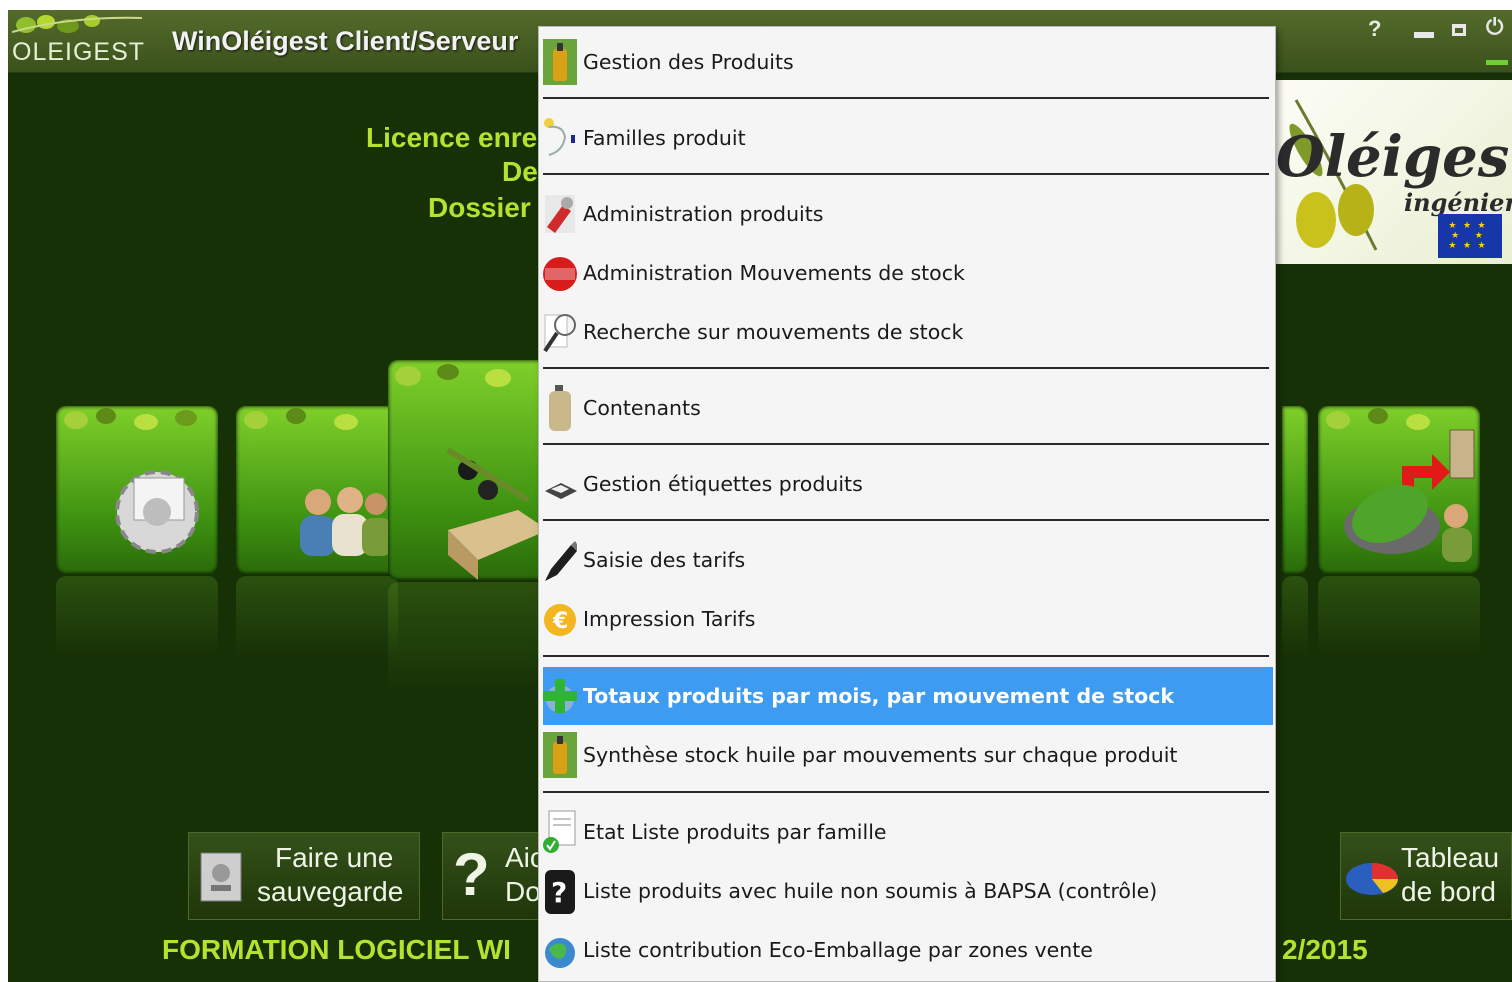 This screenshot has height=982, width=1512. What do you see at coordinates (157, 512) in the screenshot?
I see `gear-icon` at bounding box center [157, 512].